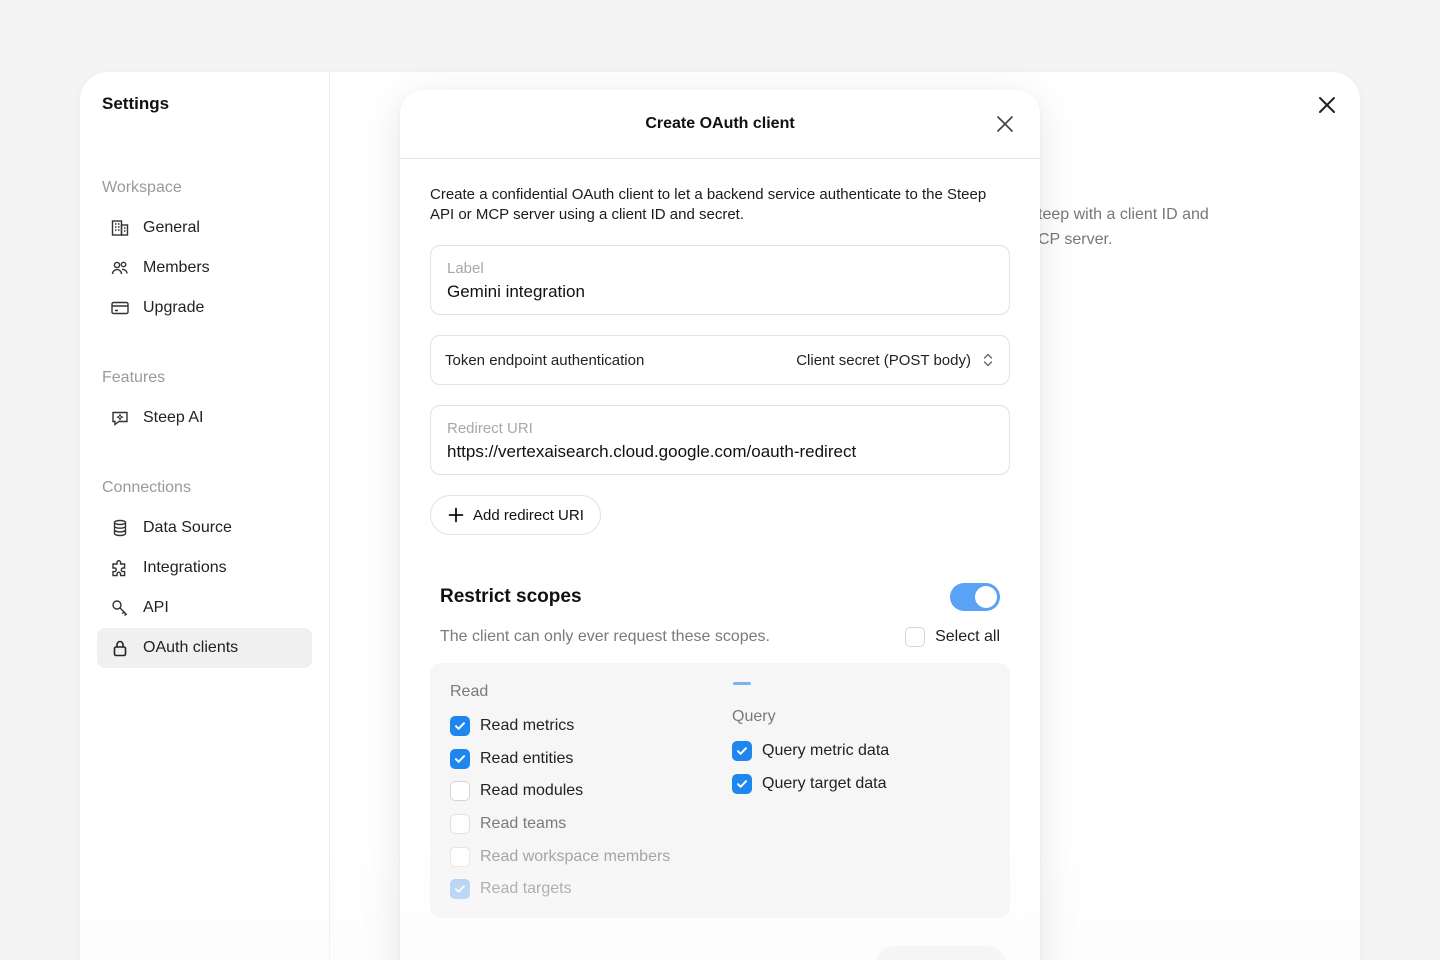 The width and height of the screenshot is (1440, 960). I want to click on scope-query-target-data: Query target data, so click(810, 784).